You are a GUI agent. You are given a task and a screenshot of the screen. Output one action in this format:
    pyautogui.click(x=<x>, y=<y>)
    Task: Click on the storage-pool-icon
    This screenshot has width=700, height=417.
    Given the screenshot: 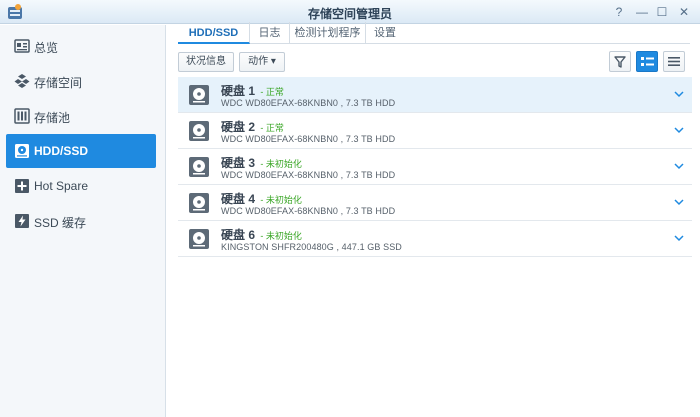 What is the action you would take?
    pyautogui.click(x=22, y=116)
    